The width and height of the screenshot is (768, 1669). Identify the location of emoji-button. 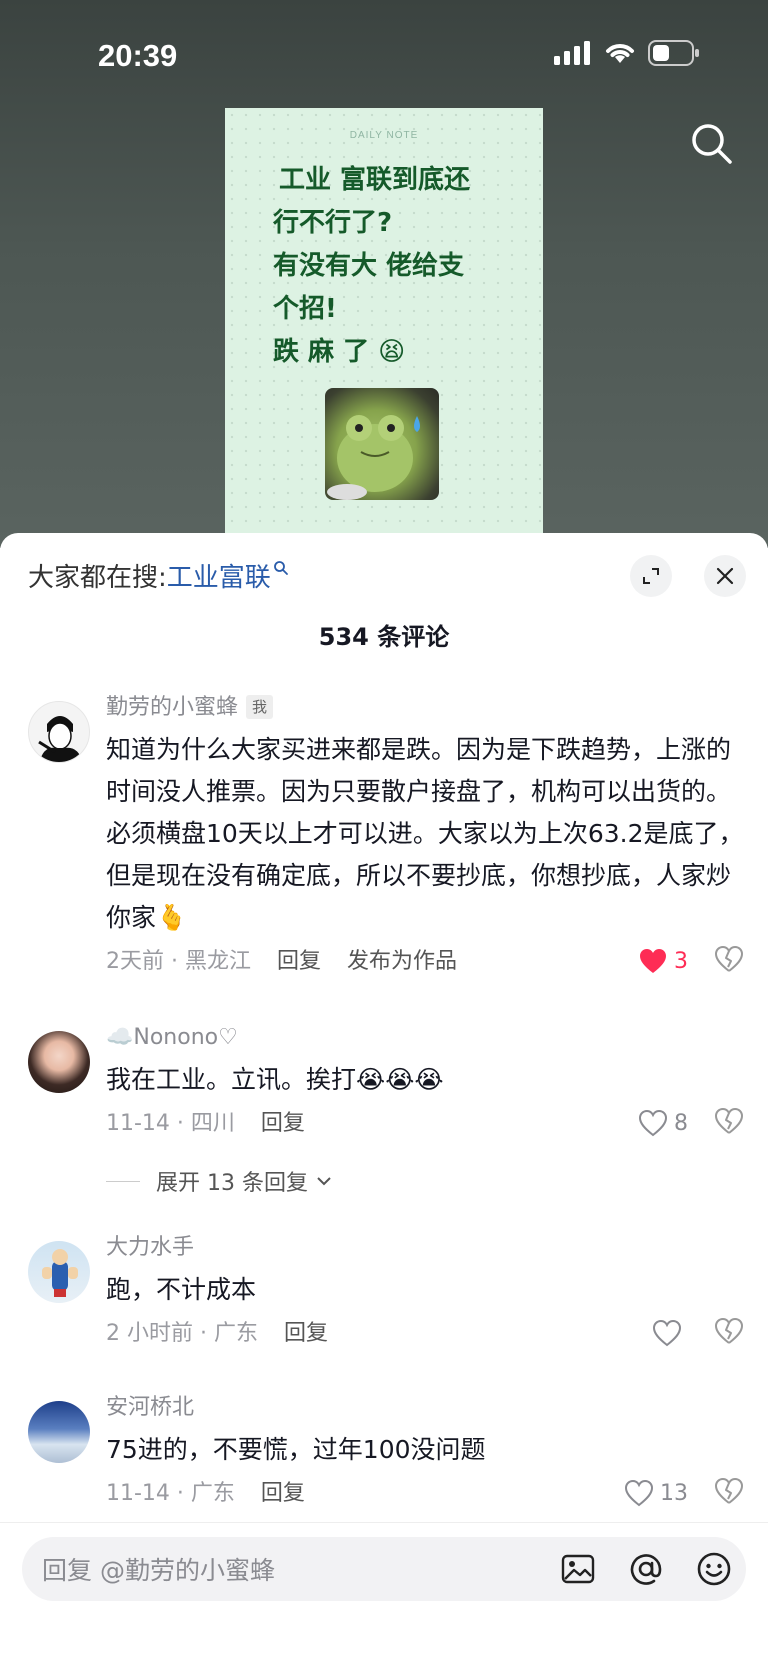
(714, 1569).